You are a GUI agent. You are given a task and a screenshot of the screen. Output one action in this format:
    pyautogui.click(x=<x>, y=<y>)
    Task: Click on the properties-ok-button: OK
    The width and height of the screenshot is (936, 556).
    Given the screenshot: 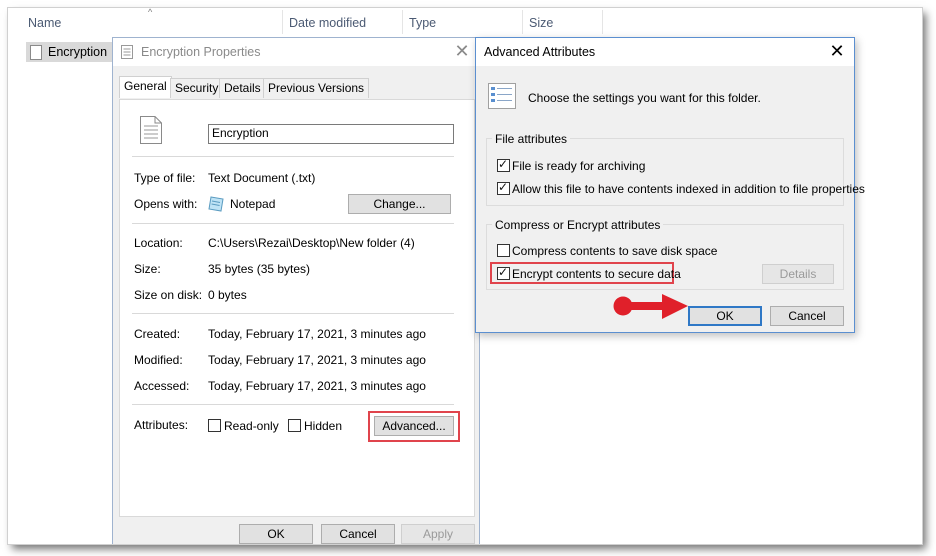 What is the action you would take?
    pyautogui.click(x=276, y=534)
    